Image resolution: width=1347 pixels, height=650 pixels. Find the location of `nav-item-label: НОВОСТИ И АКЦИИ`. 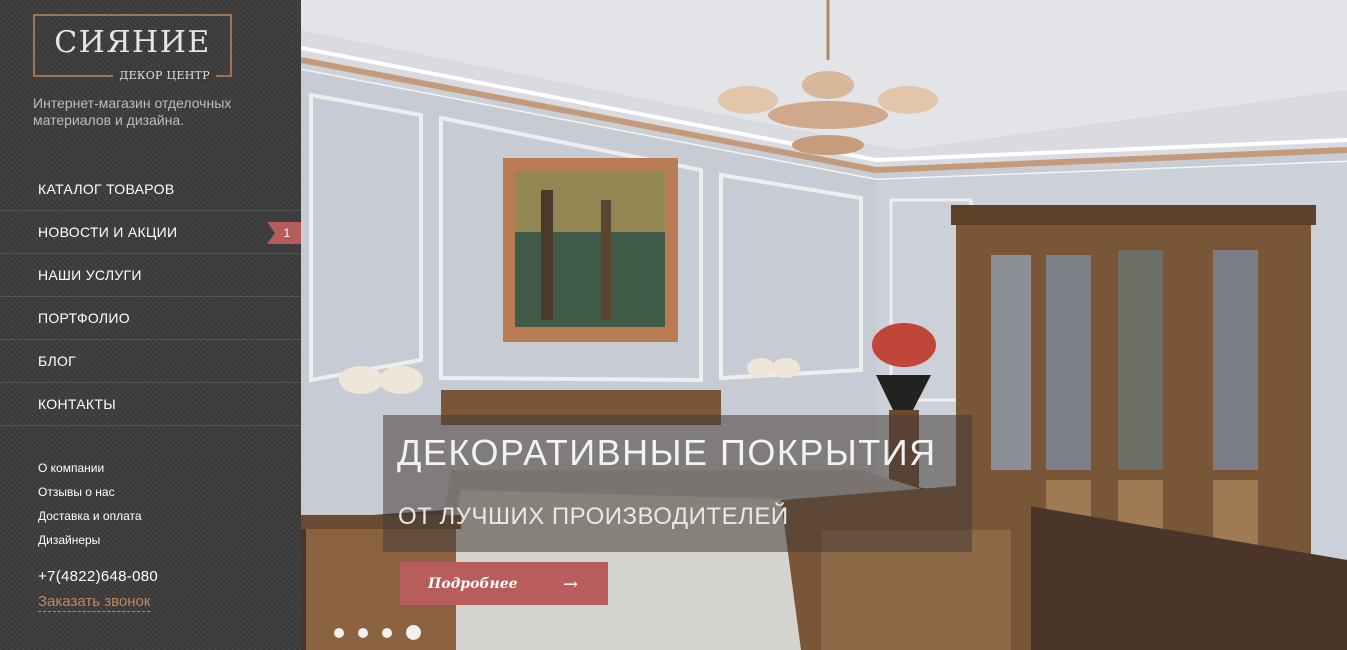

nav-item-label: НОВОСТИ И АКЦИИ is located at coordinates (108, 232).